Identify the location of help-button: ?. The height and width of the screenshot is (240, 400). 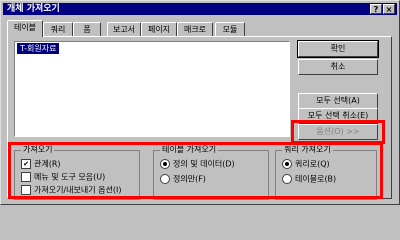
(376, 9).